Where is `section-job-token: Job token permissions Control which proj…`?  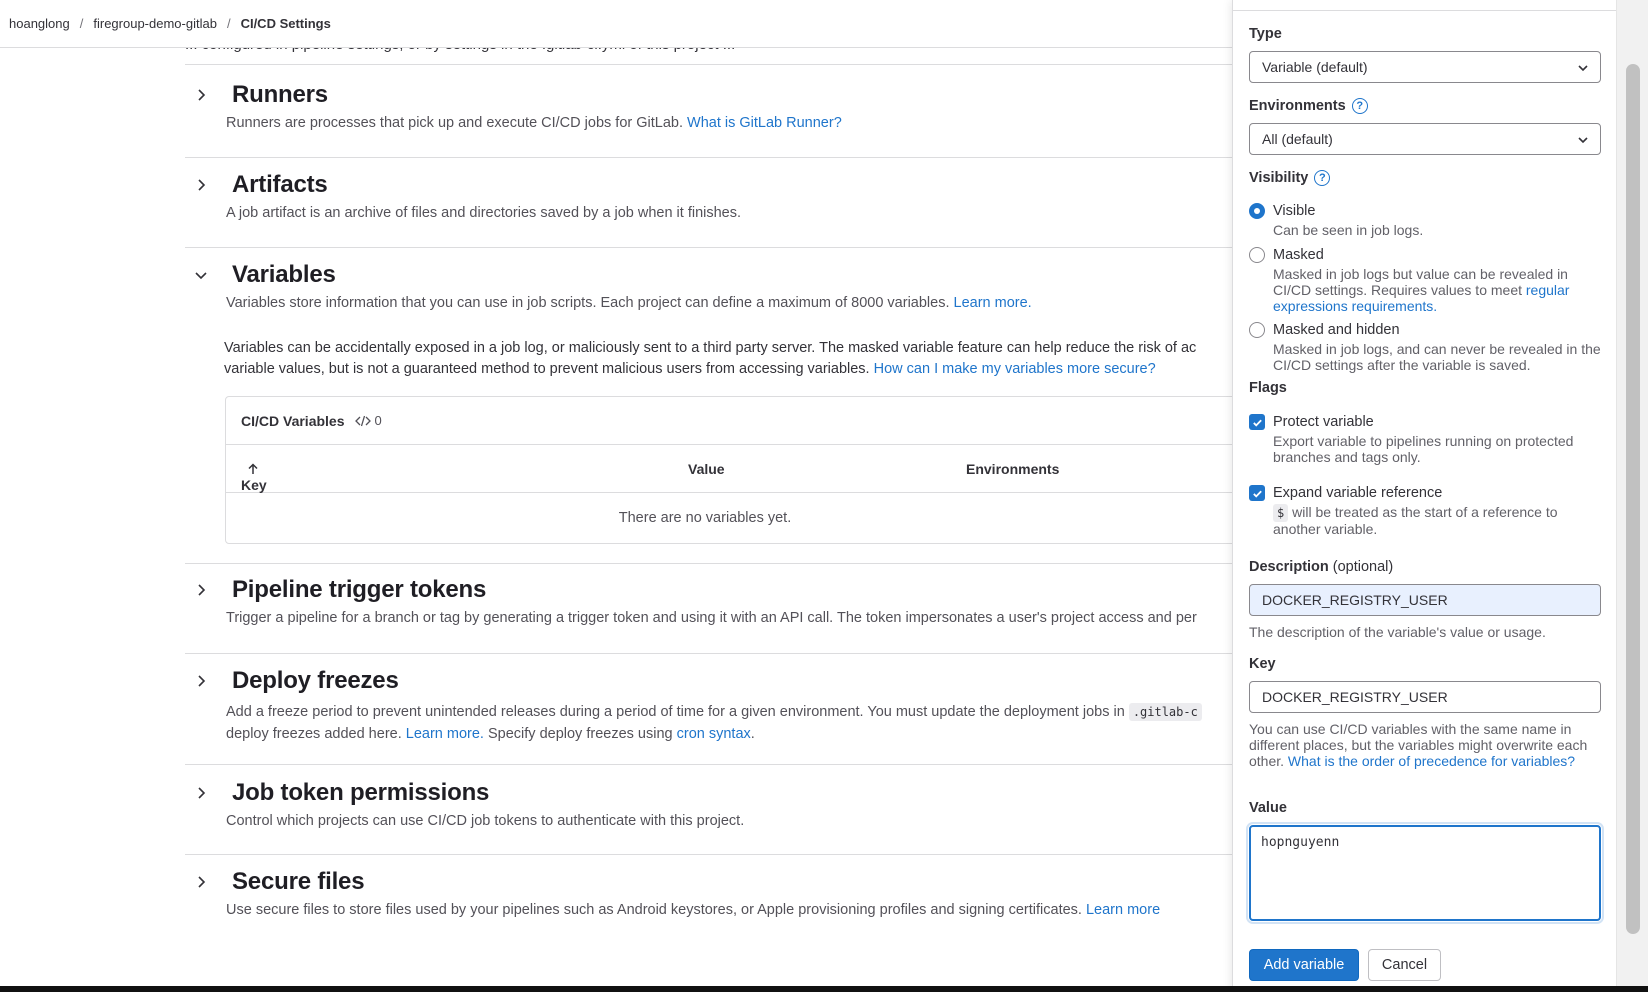
section-job-token: Job token permissions Control which proj… is located at coordinates (708, 804).